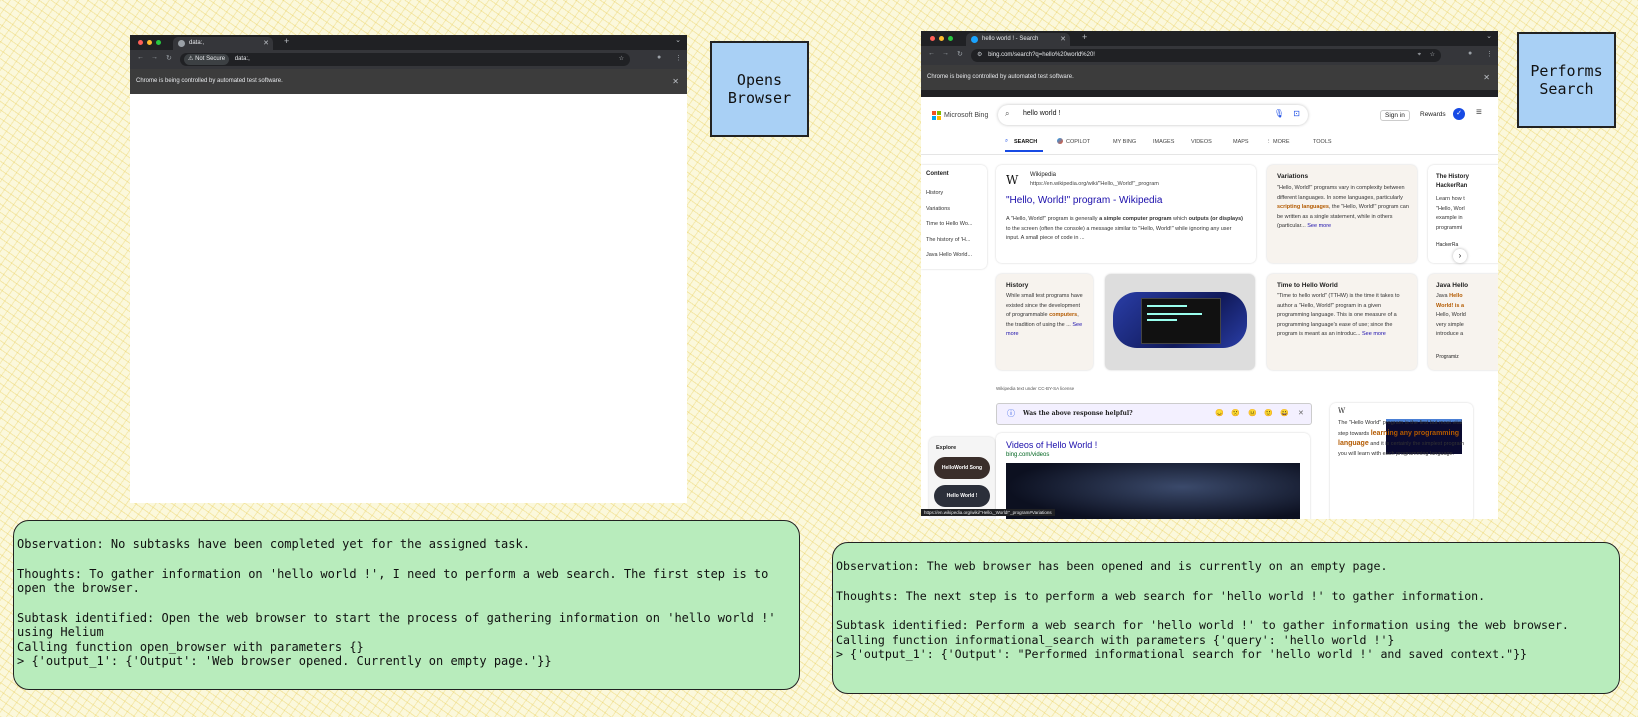  Describe the element at coordinates (1252, 413) in the screenshot. I see `neutral-icon: 😐` at that location.